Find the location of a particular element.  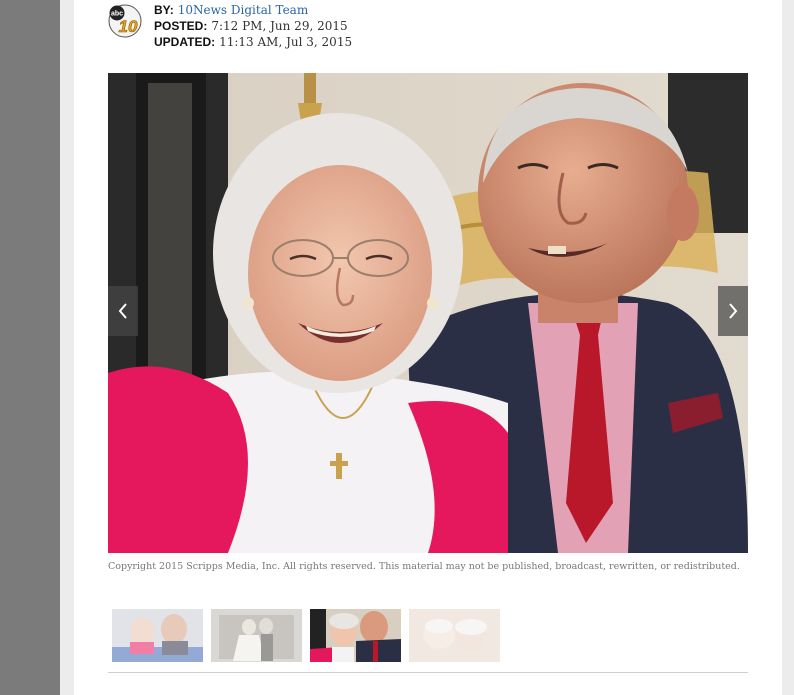

gallery-next-button is located at coordinates (733, 311).